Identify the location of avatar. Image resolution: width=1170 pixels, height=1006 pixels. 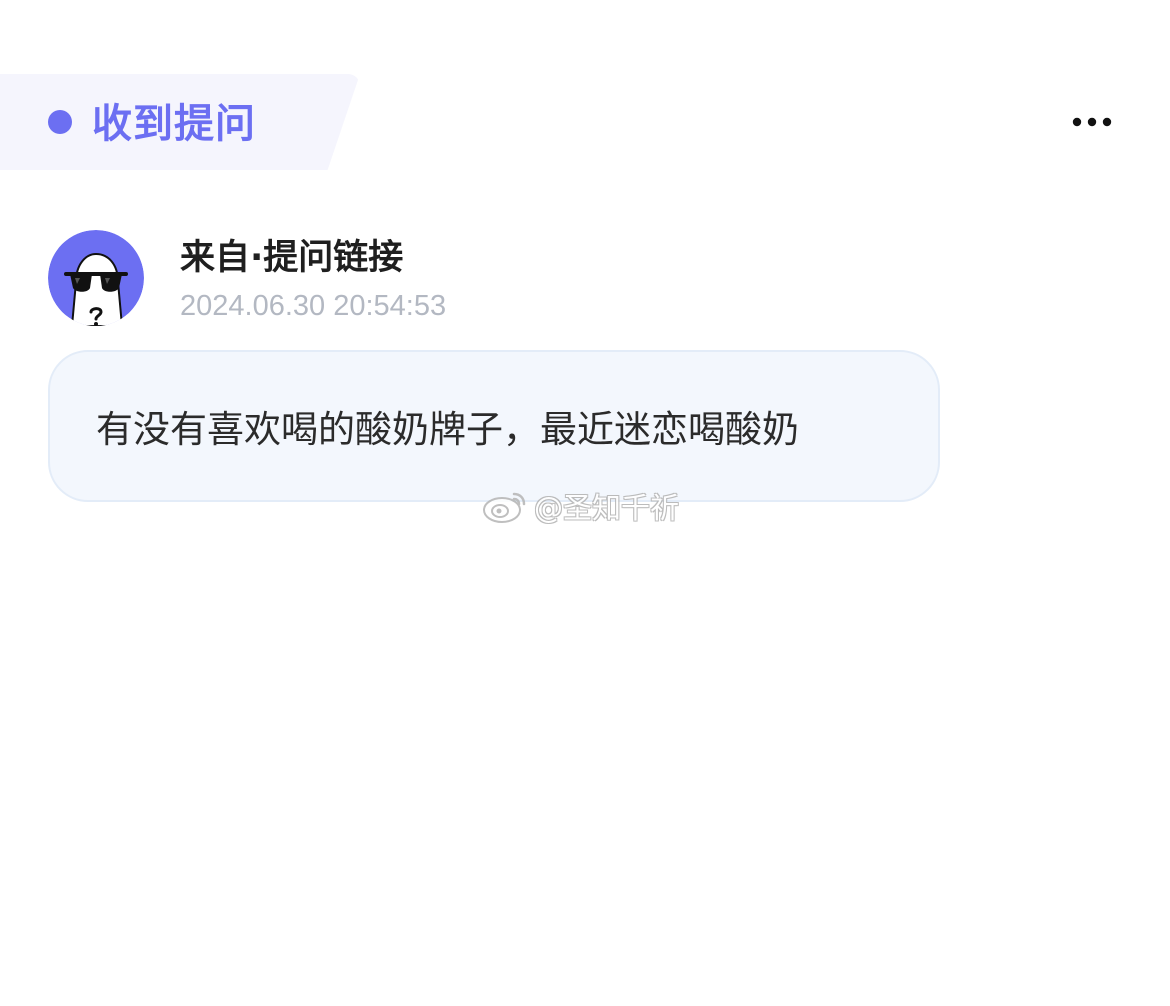
(96, 278).